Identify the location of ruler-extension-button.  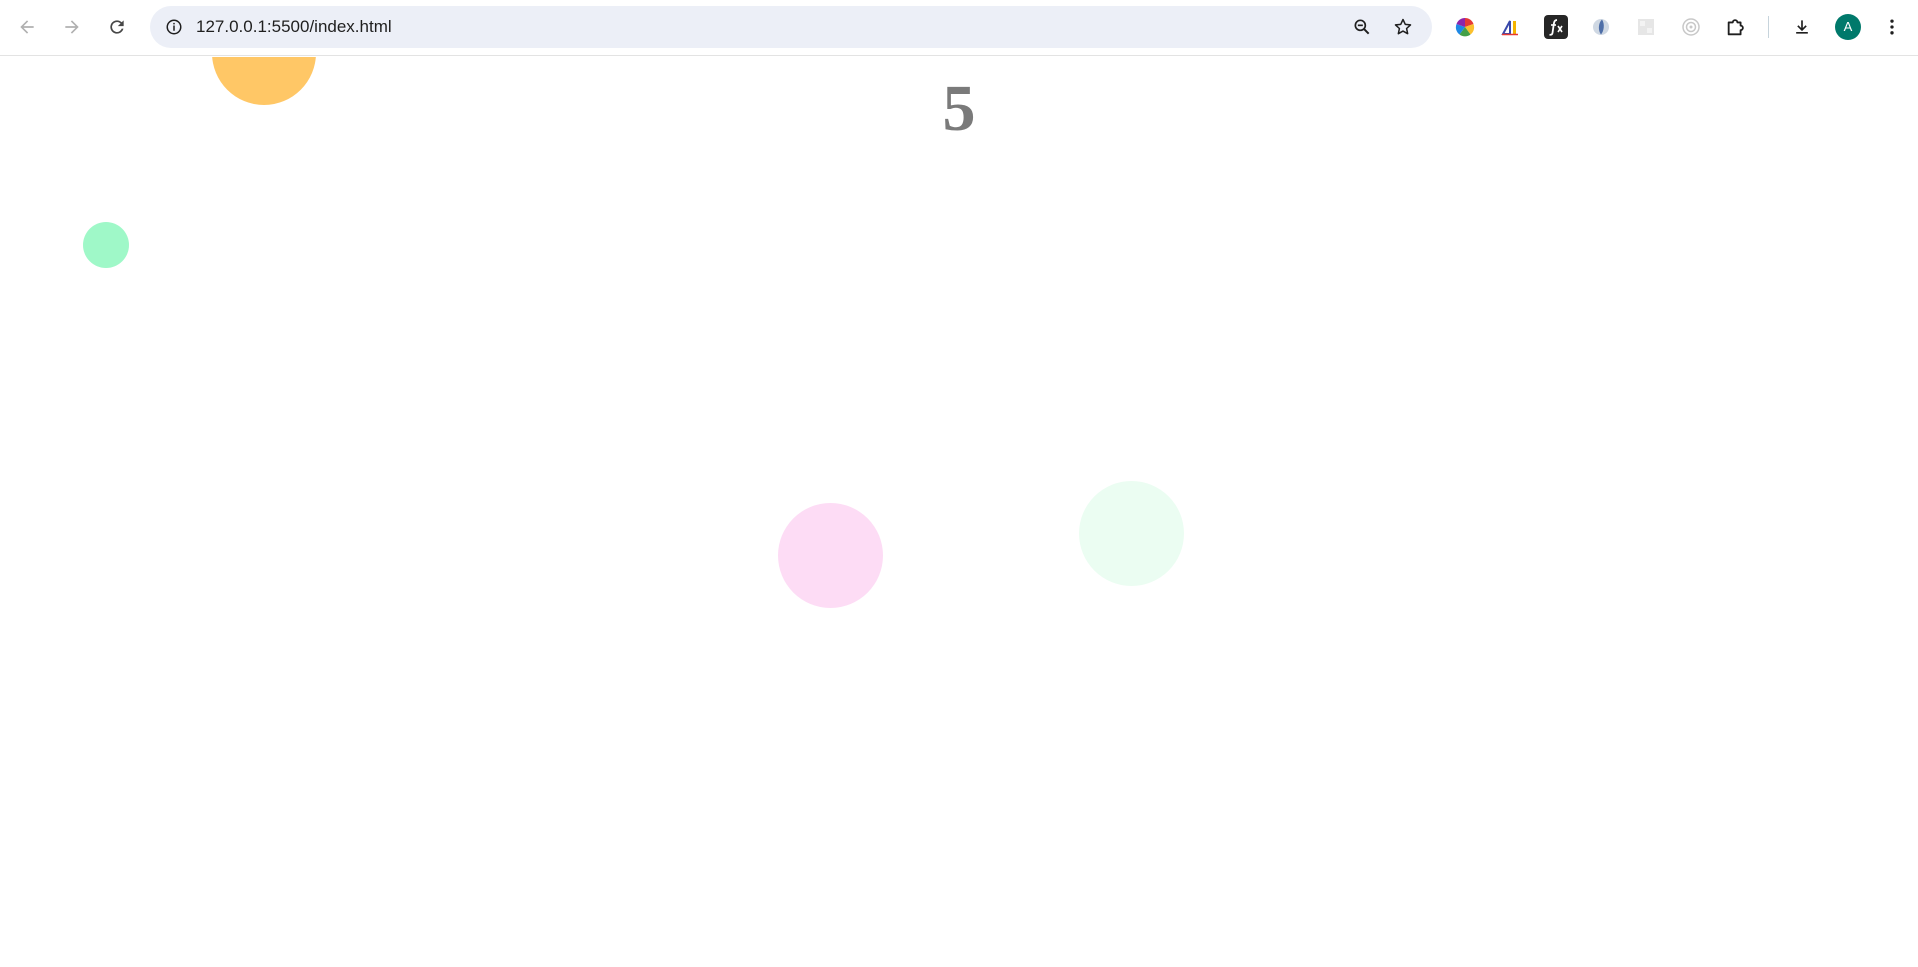
(1510, 27).